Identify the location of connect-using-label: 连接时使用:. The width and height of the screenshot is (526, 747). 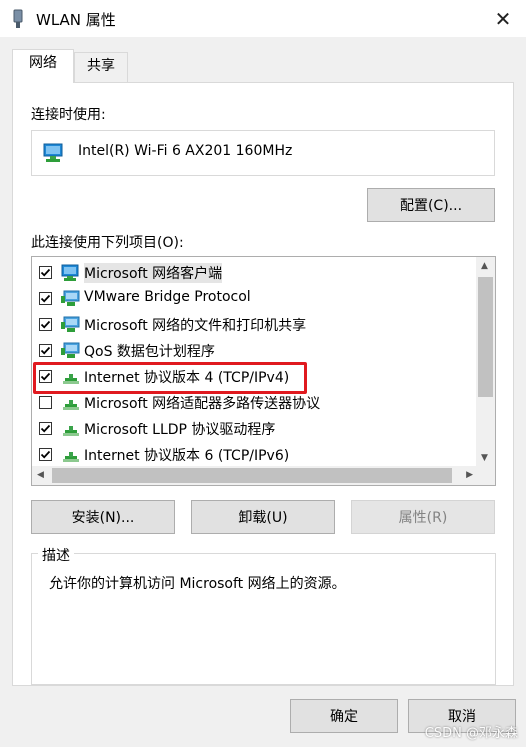
(68, 115).